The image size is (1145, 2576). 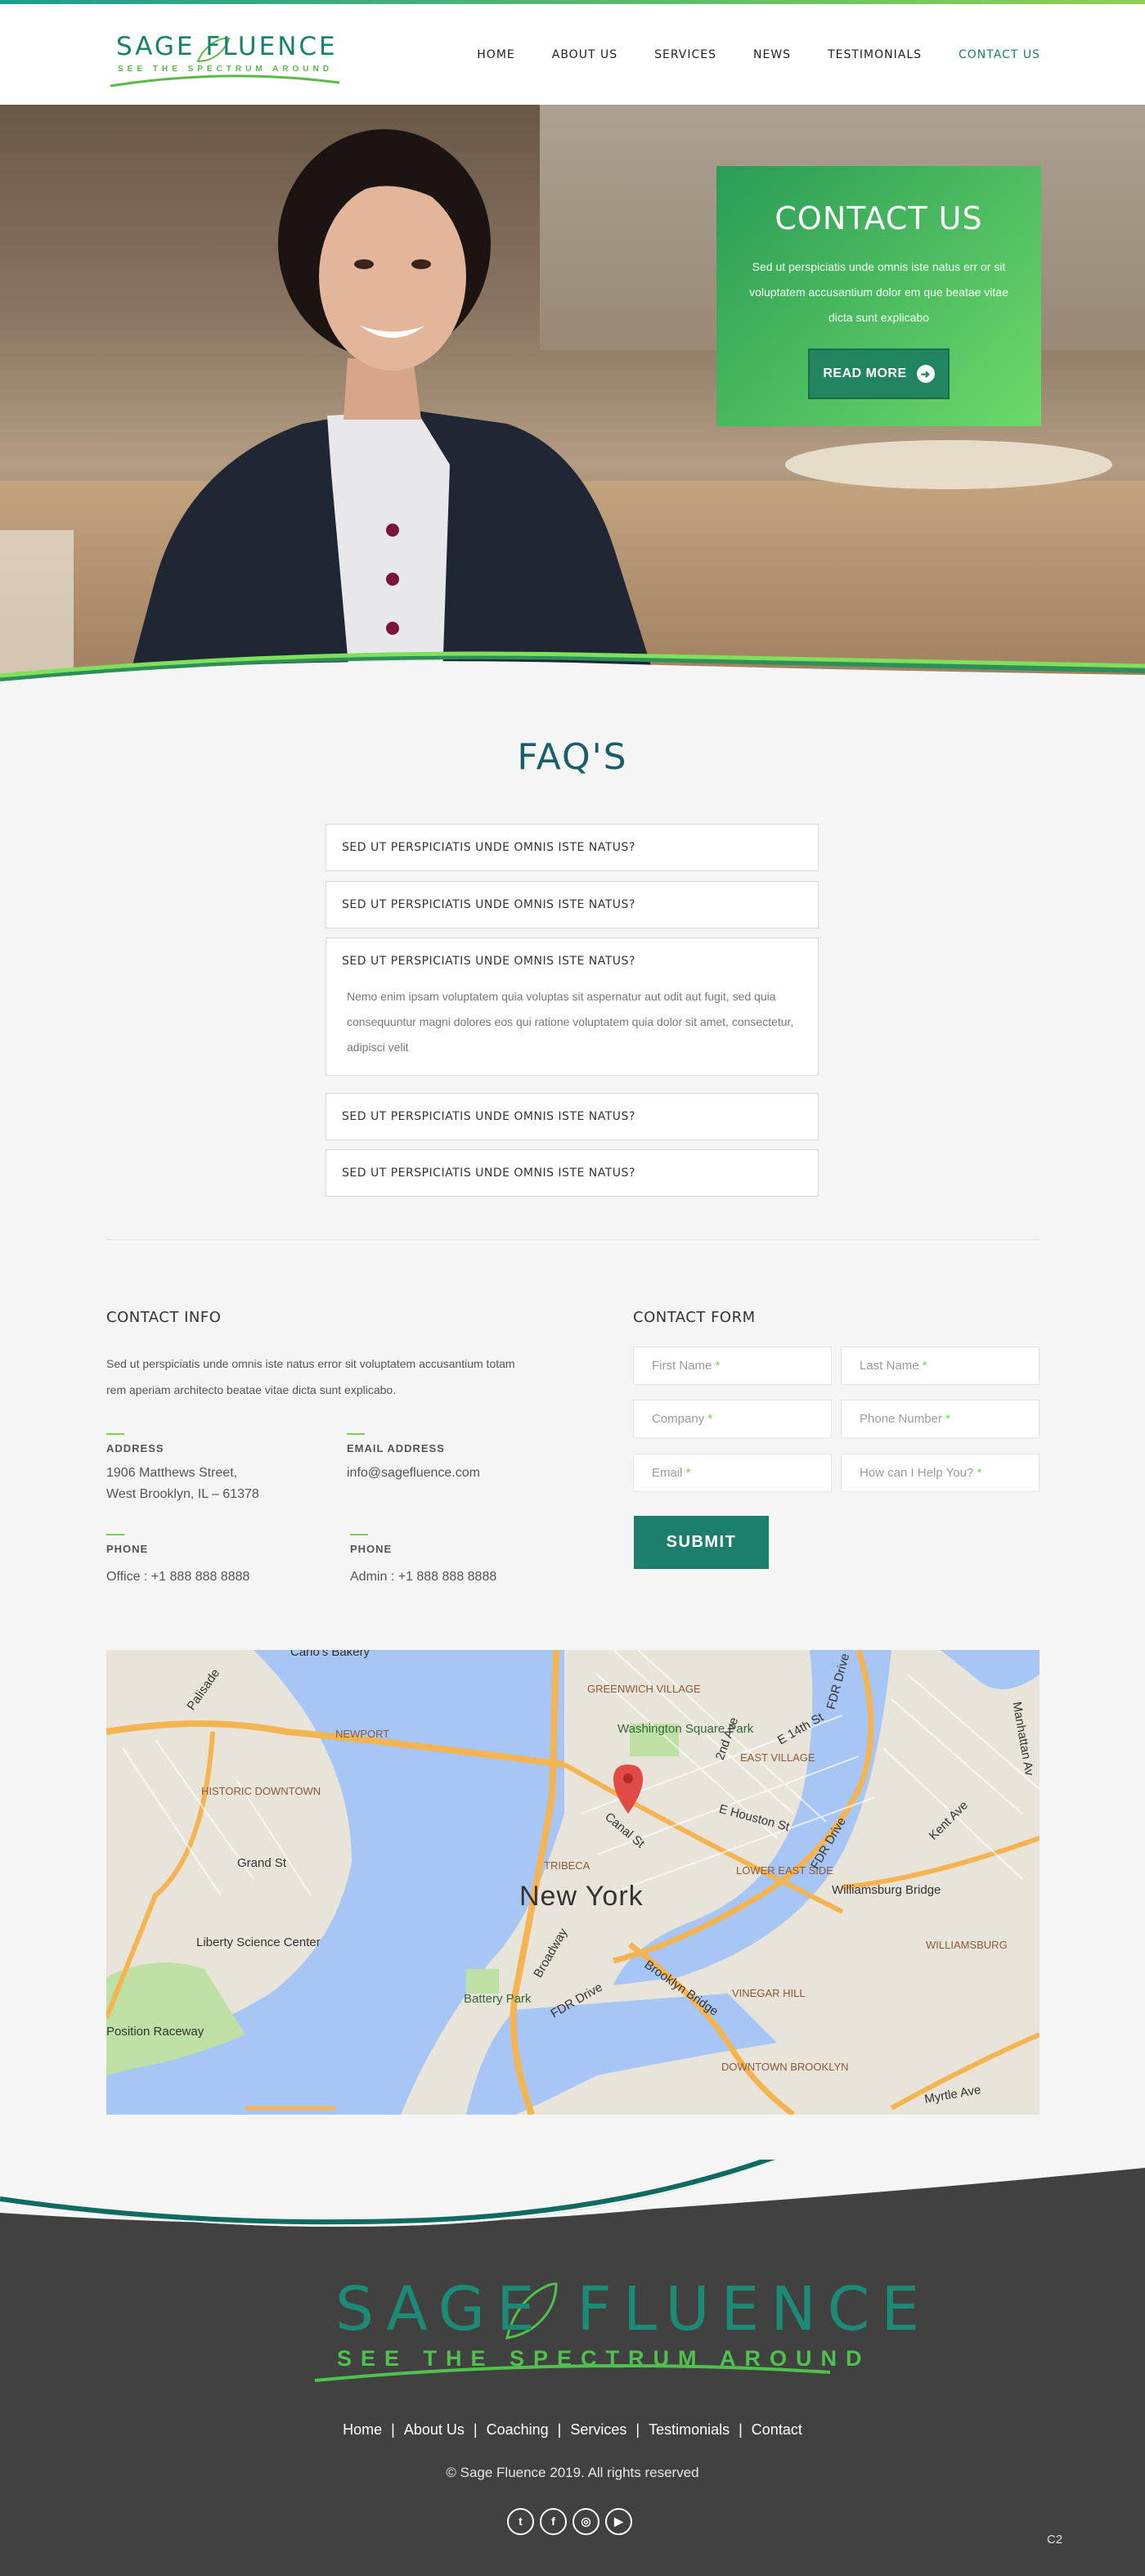 I want to click on contact-info-title: CONTACT INFO, so click(x=164, y=1317).